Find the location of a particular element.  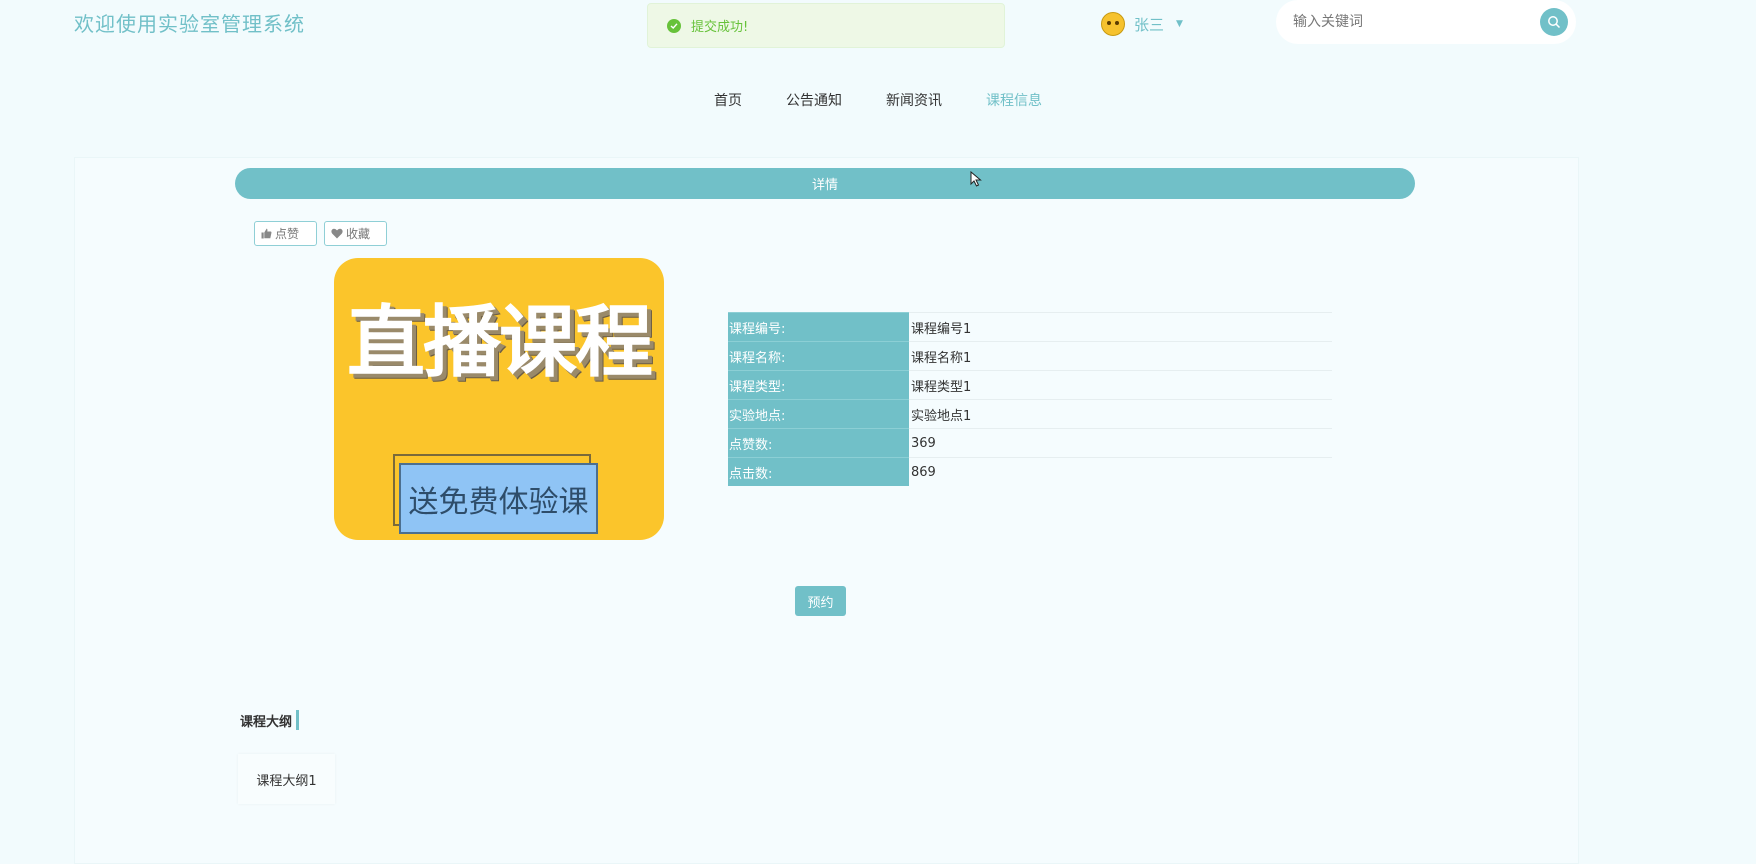

reserve-button: 预约 is located at coordinates (820, 601).